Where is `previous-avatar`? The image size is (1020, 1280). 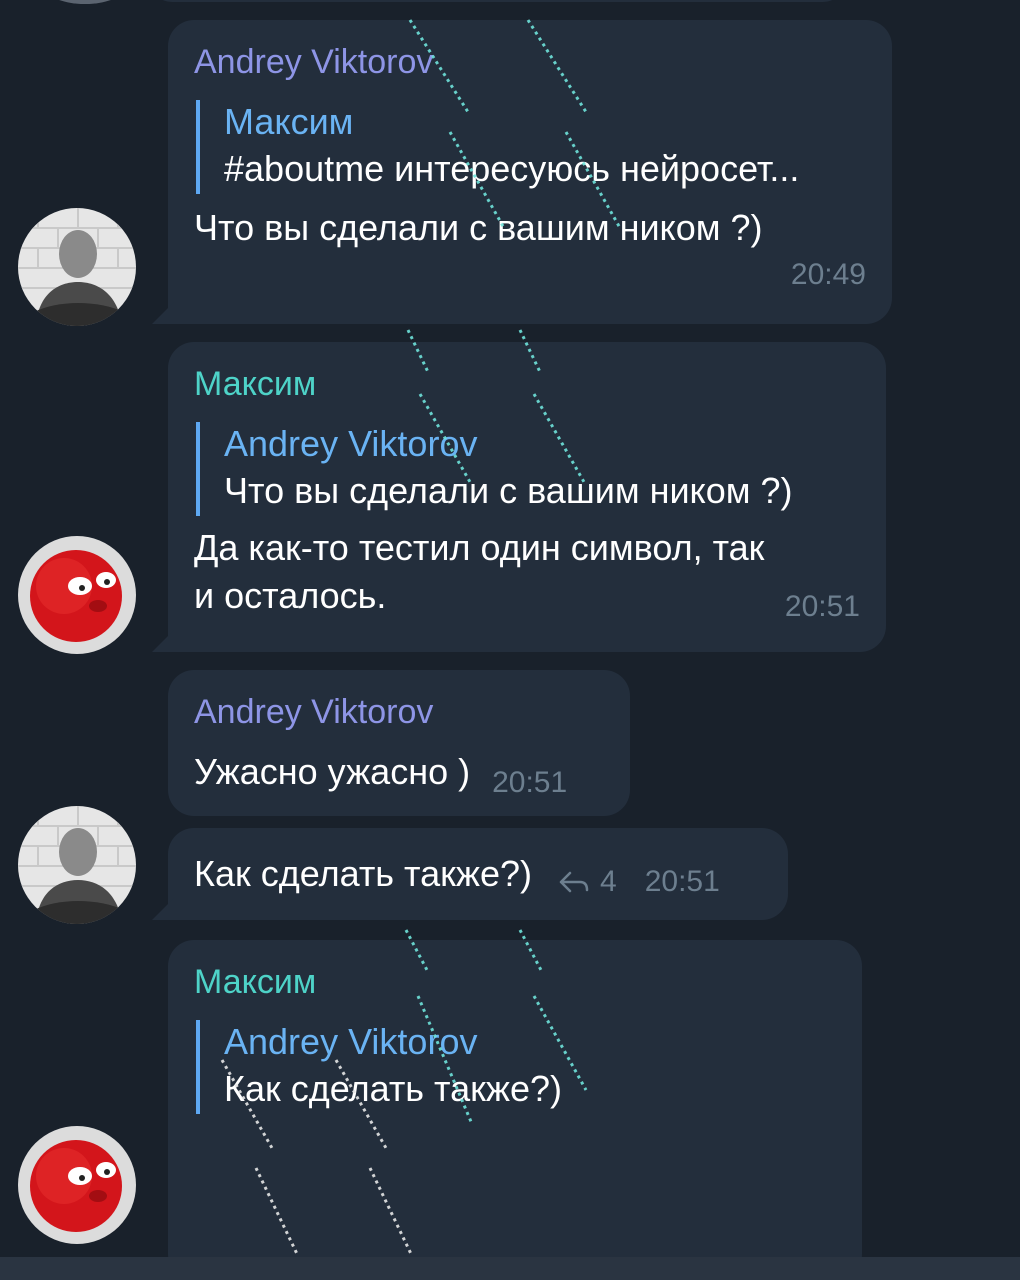
previous-avatar is located at coordinates (85, 2).